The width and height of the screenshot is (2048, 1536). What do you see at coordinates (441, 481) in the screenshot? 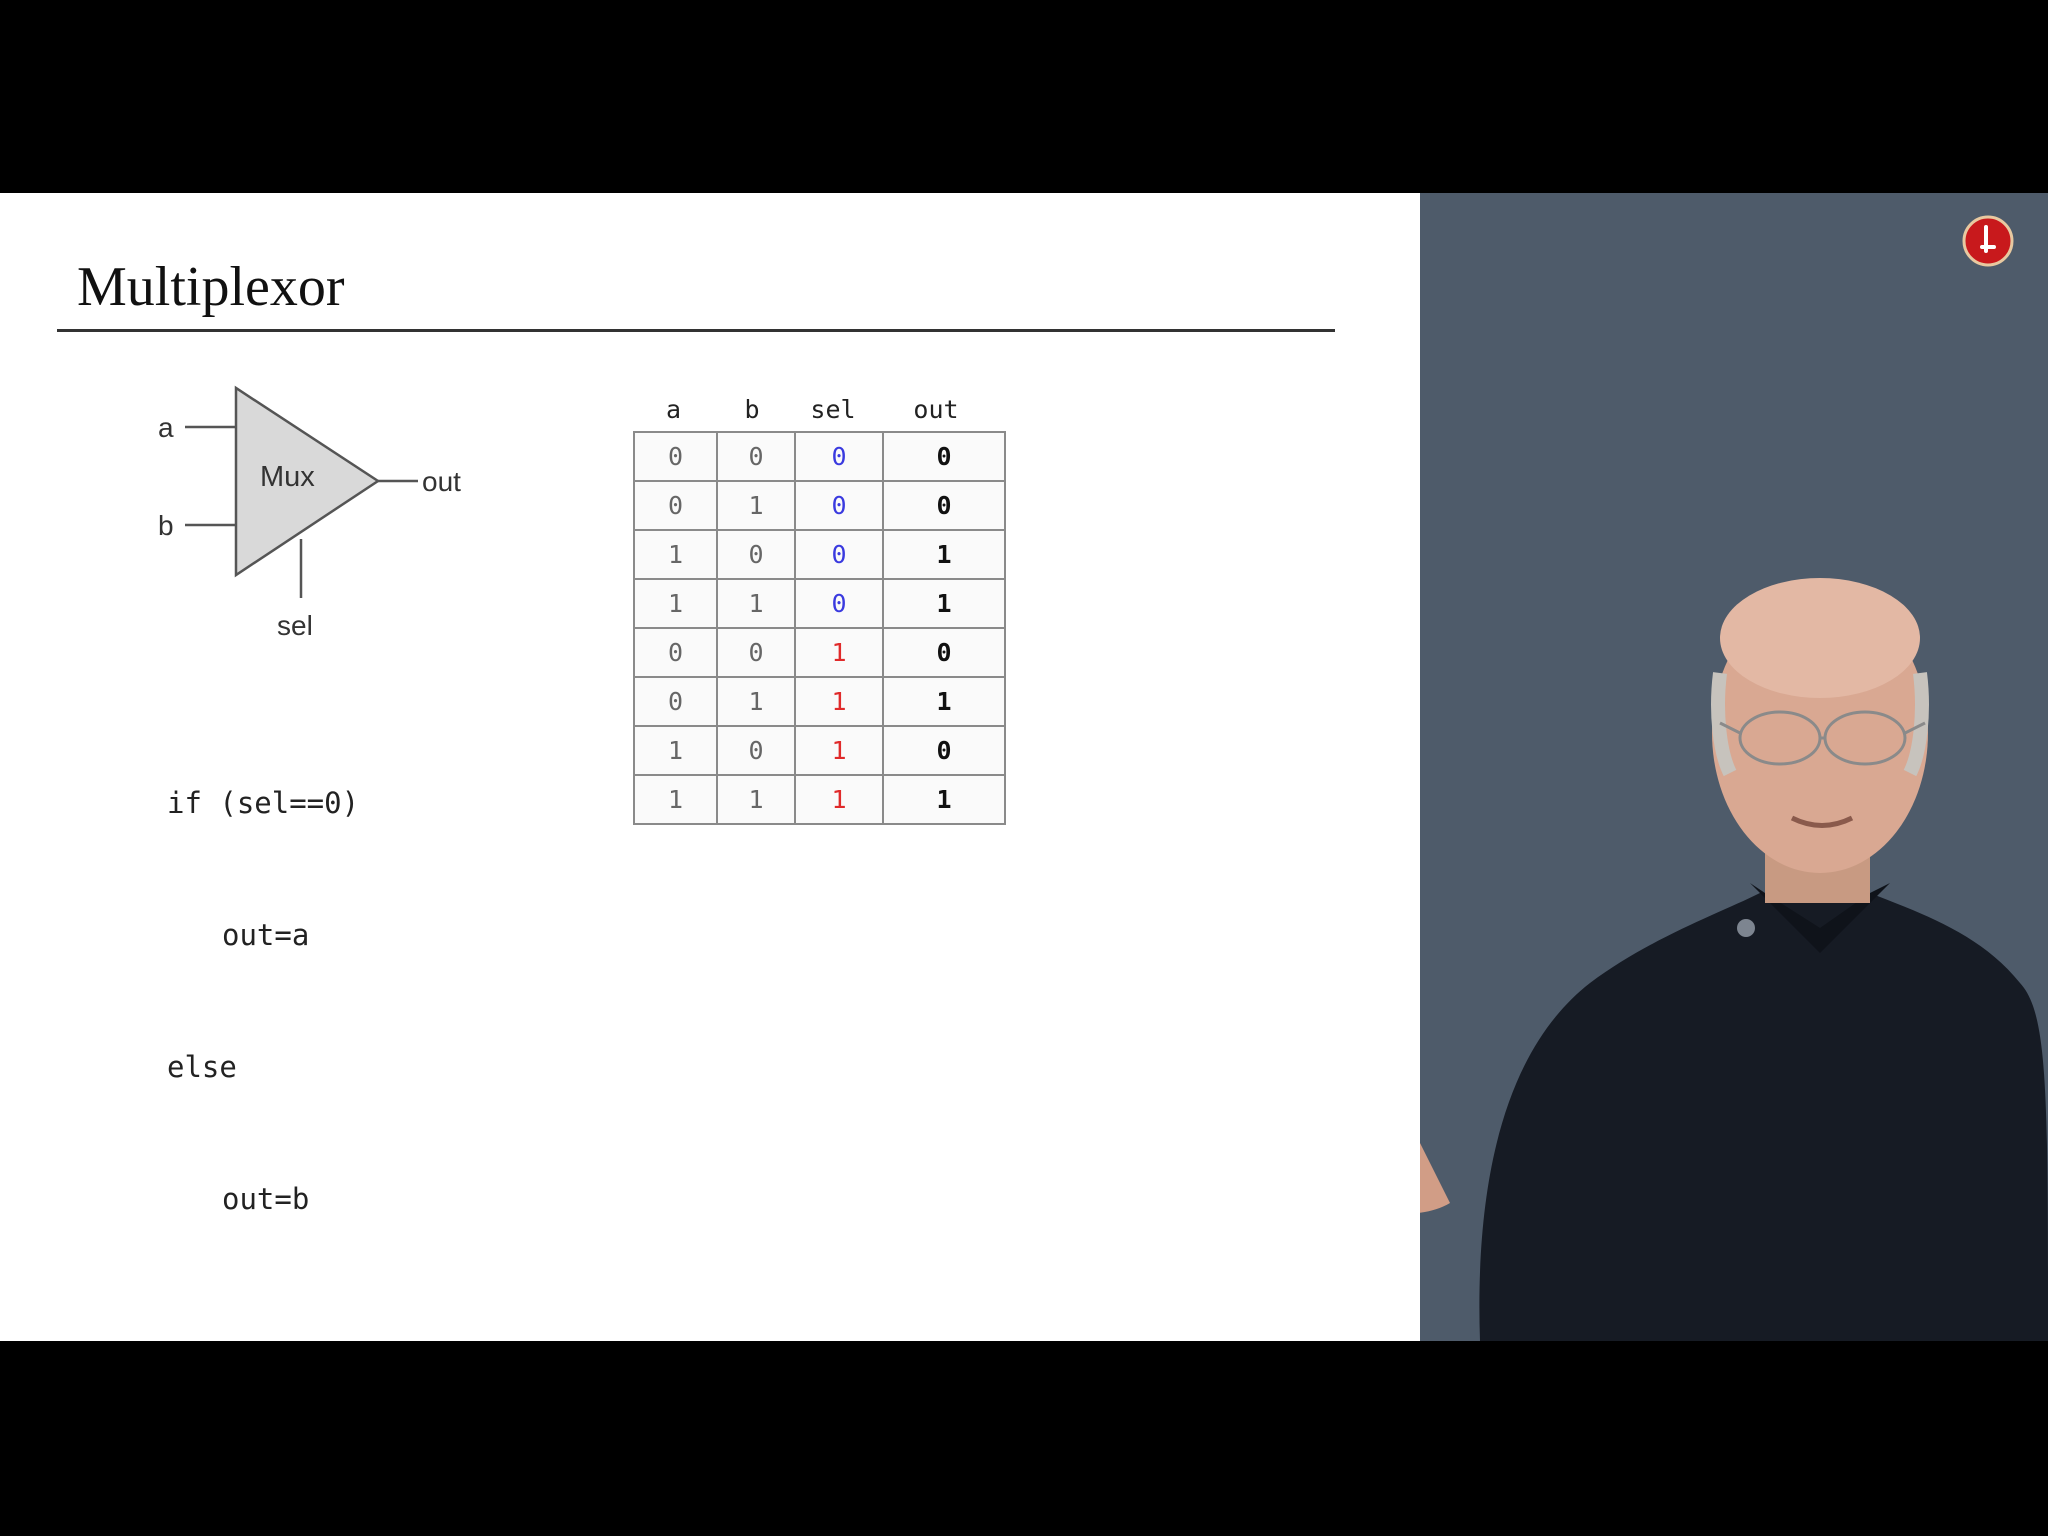
I see `output-label: out` at bounding box center [441, 481].